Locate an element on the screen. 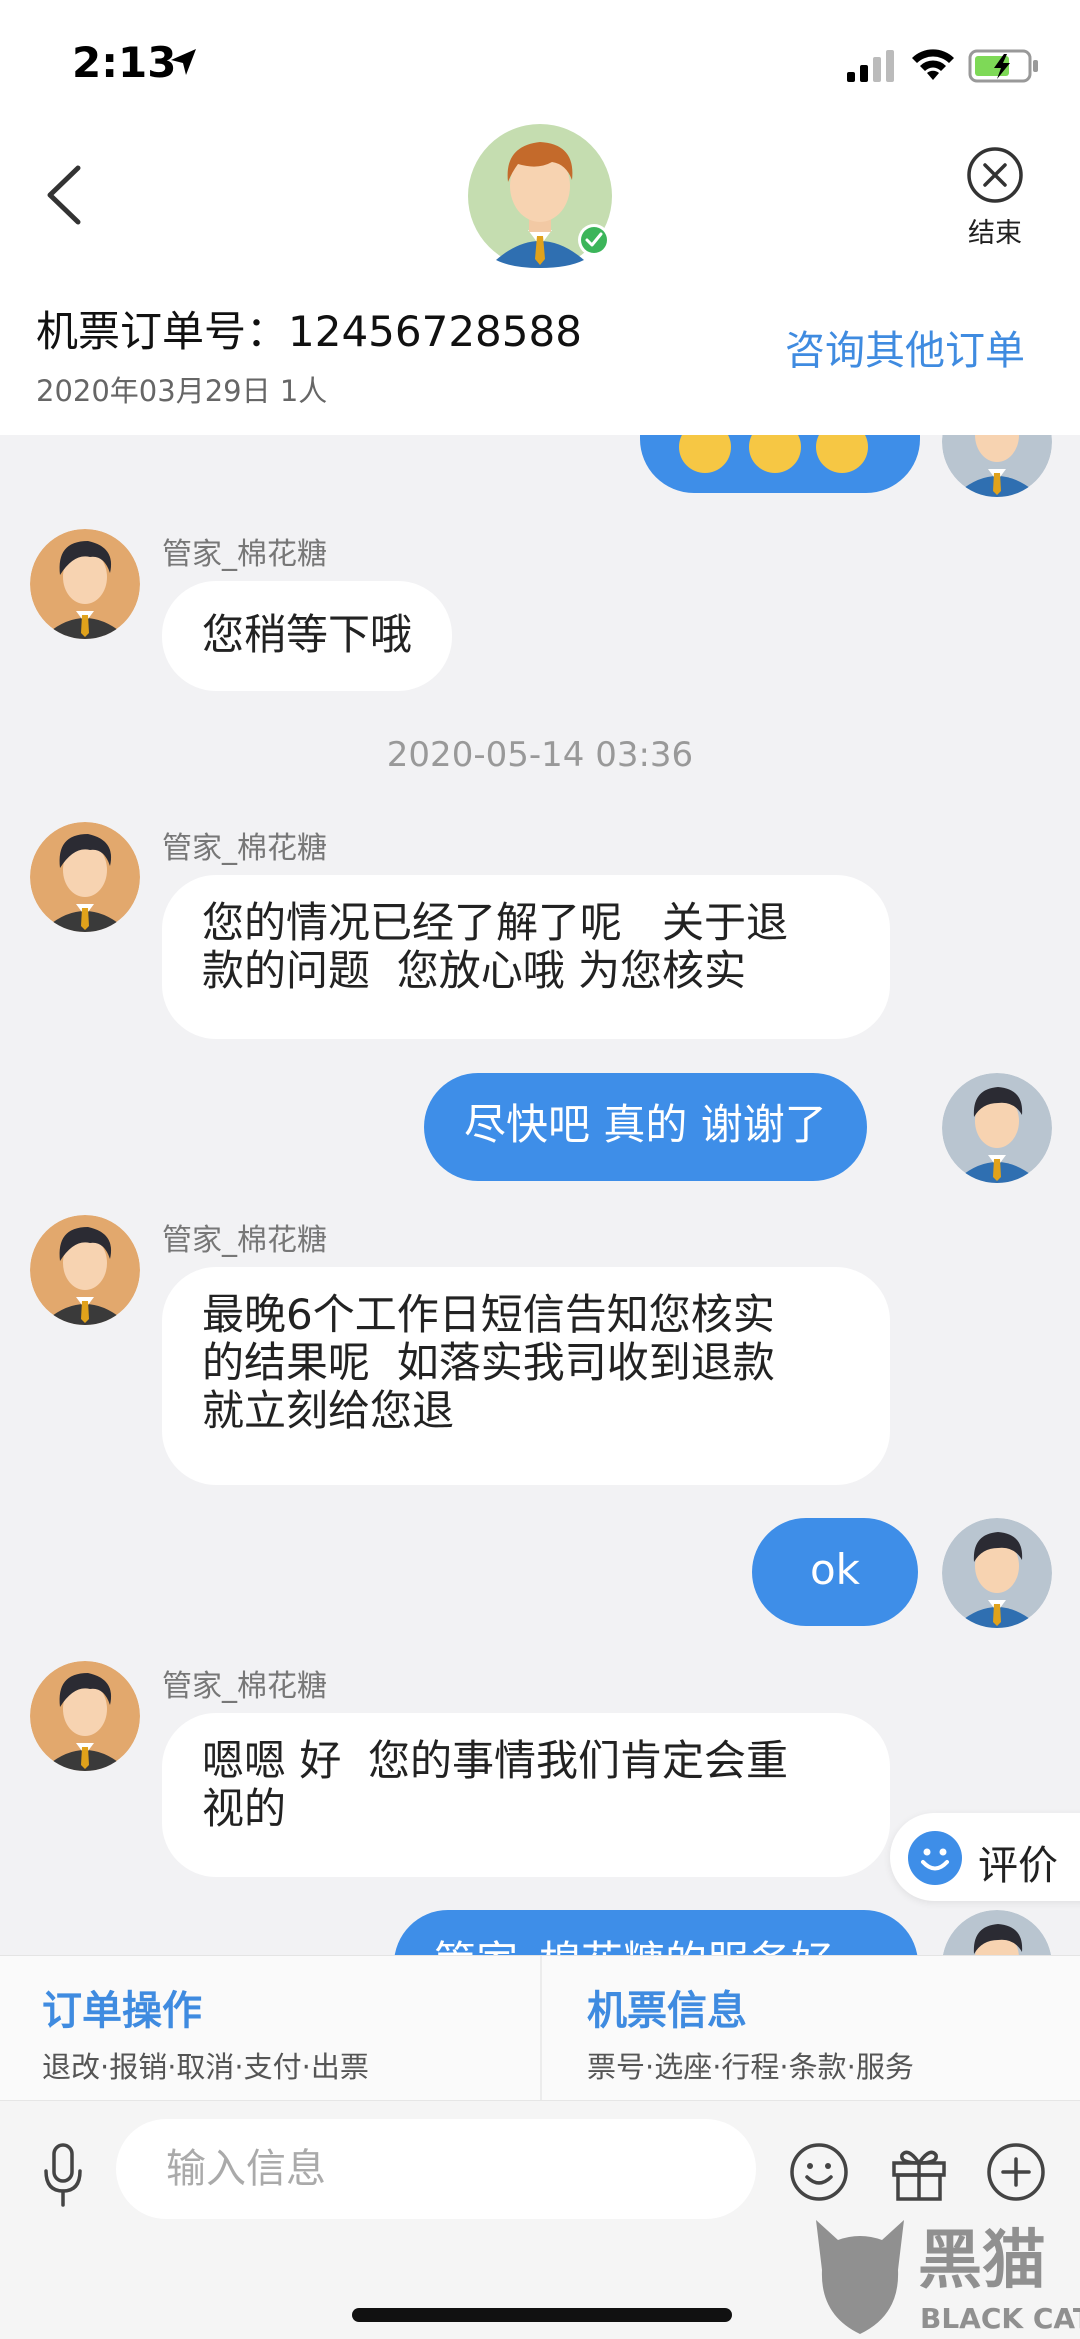 The height and width of the screenshot is (2339, 1080). incoming-message: 您稍等下哦 is located at coordinates (307, 636).